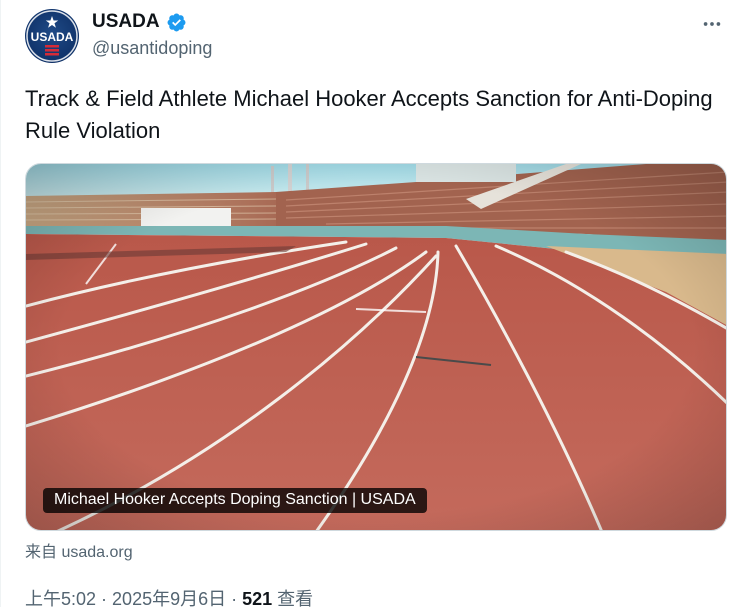  Describe the element at coordinates (712, 24) in the screenshot. I see `more-horizontal-icon` at that location.